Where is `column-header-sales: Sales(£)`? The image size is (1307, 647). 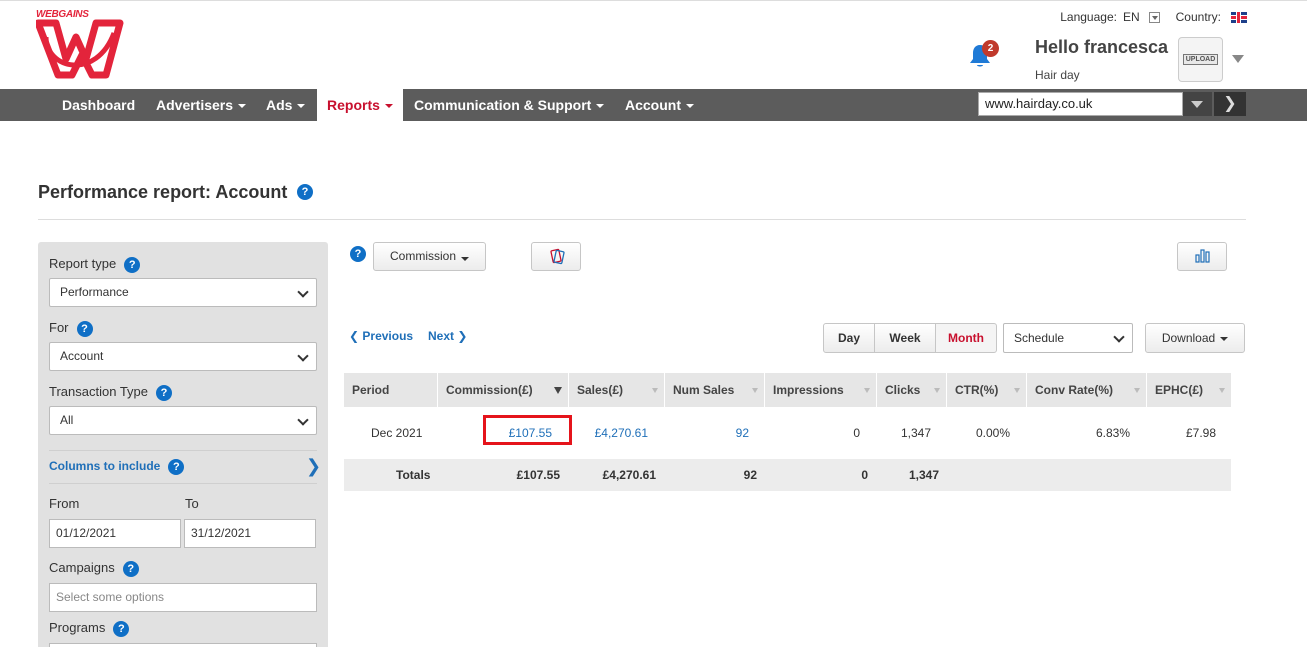
column-header-sales: Sales(£) is located at coordinates (617, 390).